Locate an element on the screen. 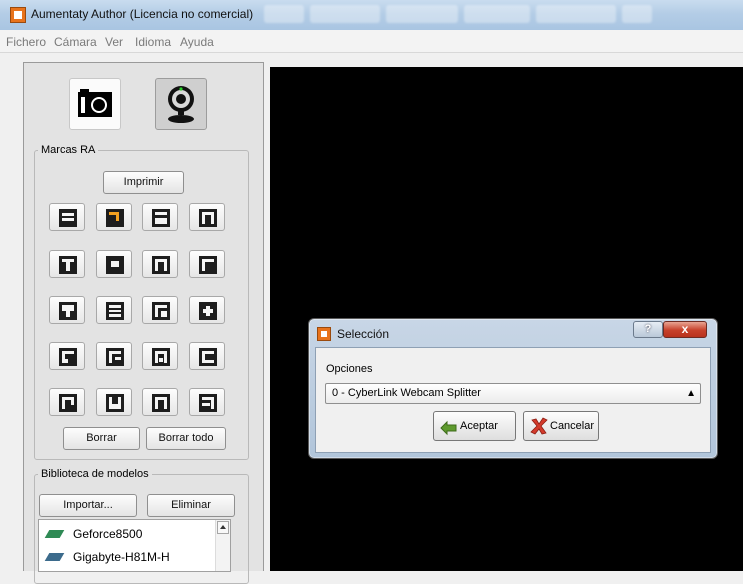  list-item: Geforce8500 is located at coordinates (127, 534).